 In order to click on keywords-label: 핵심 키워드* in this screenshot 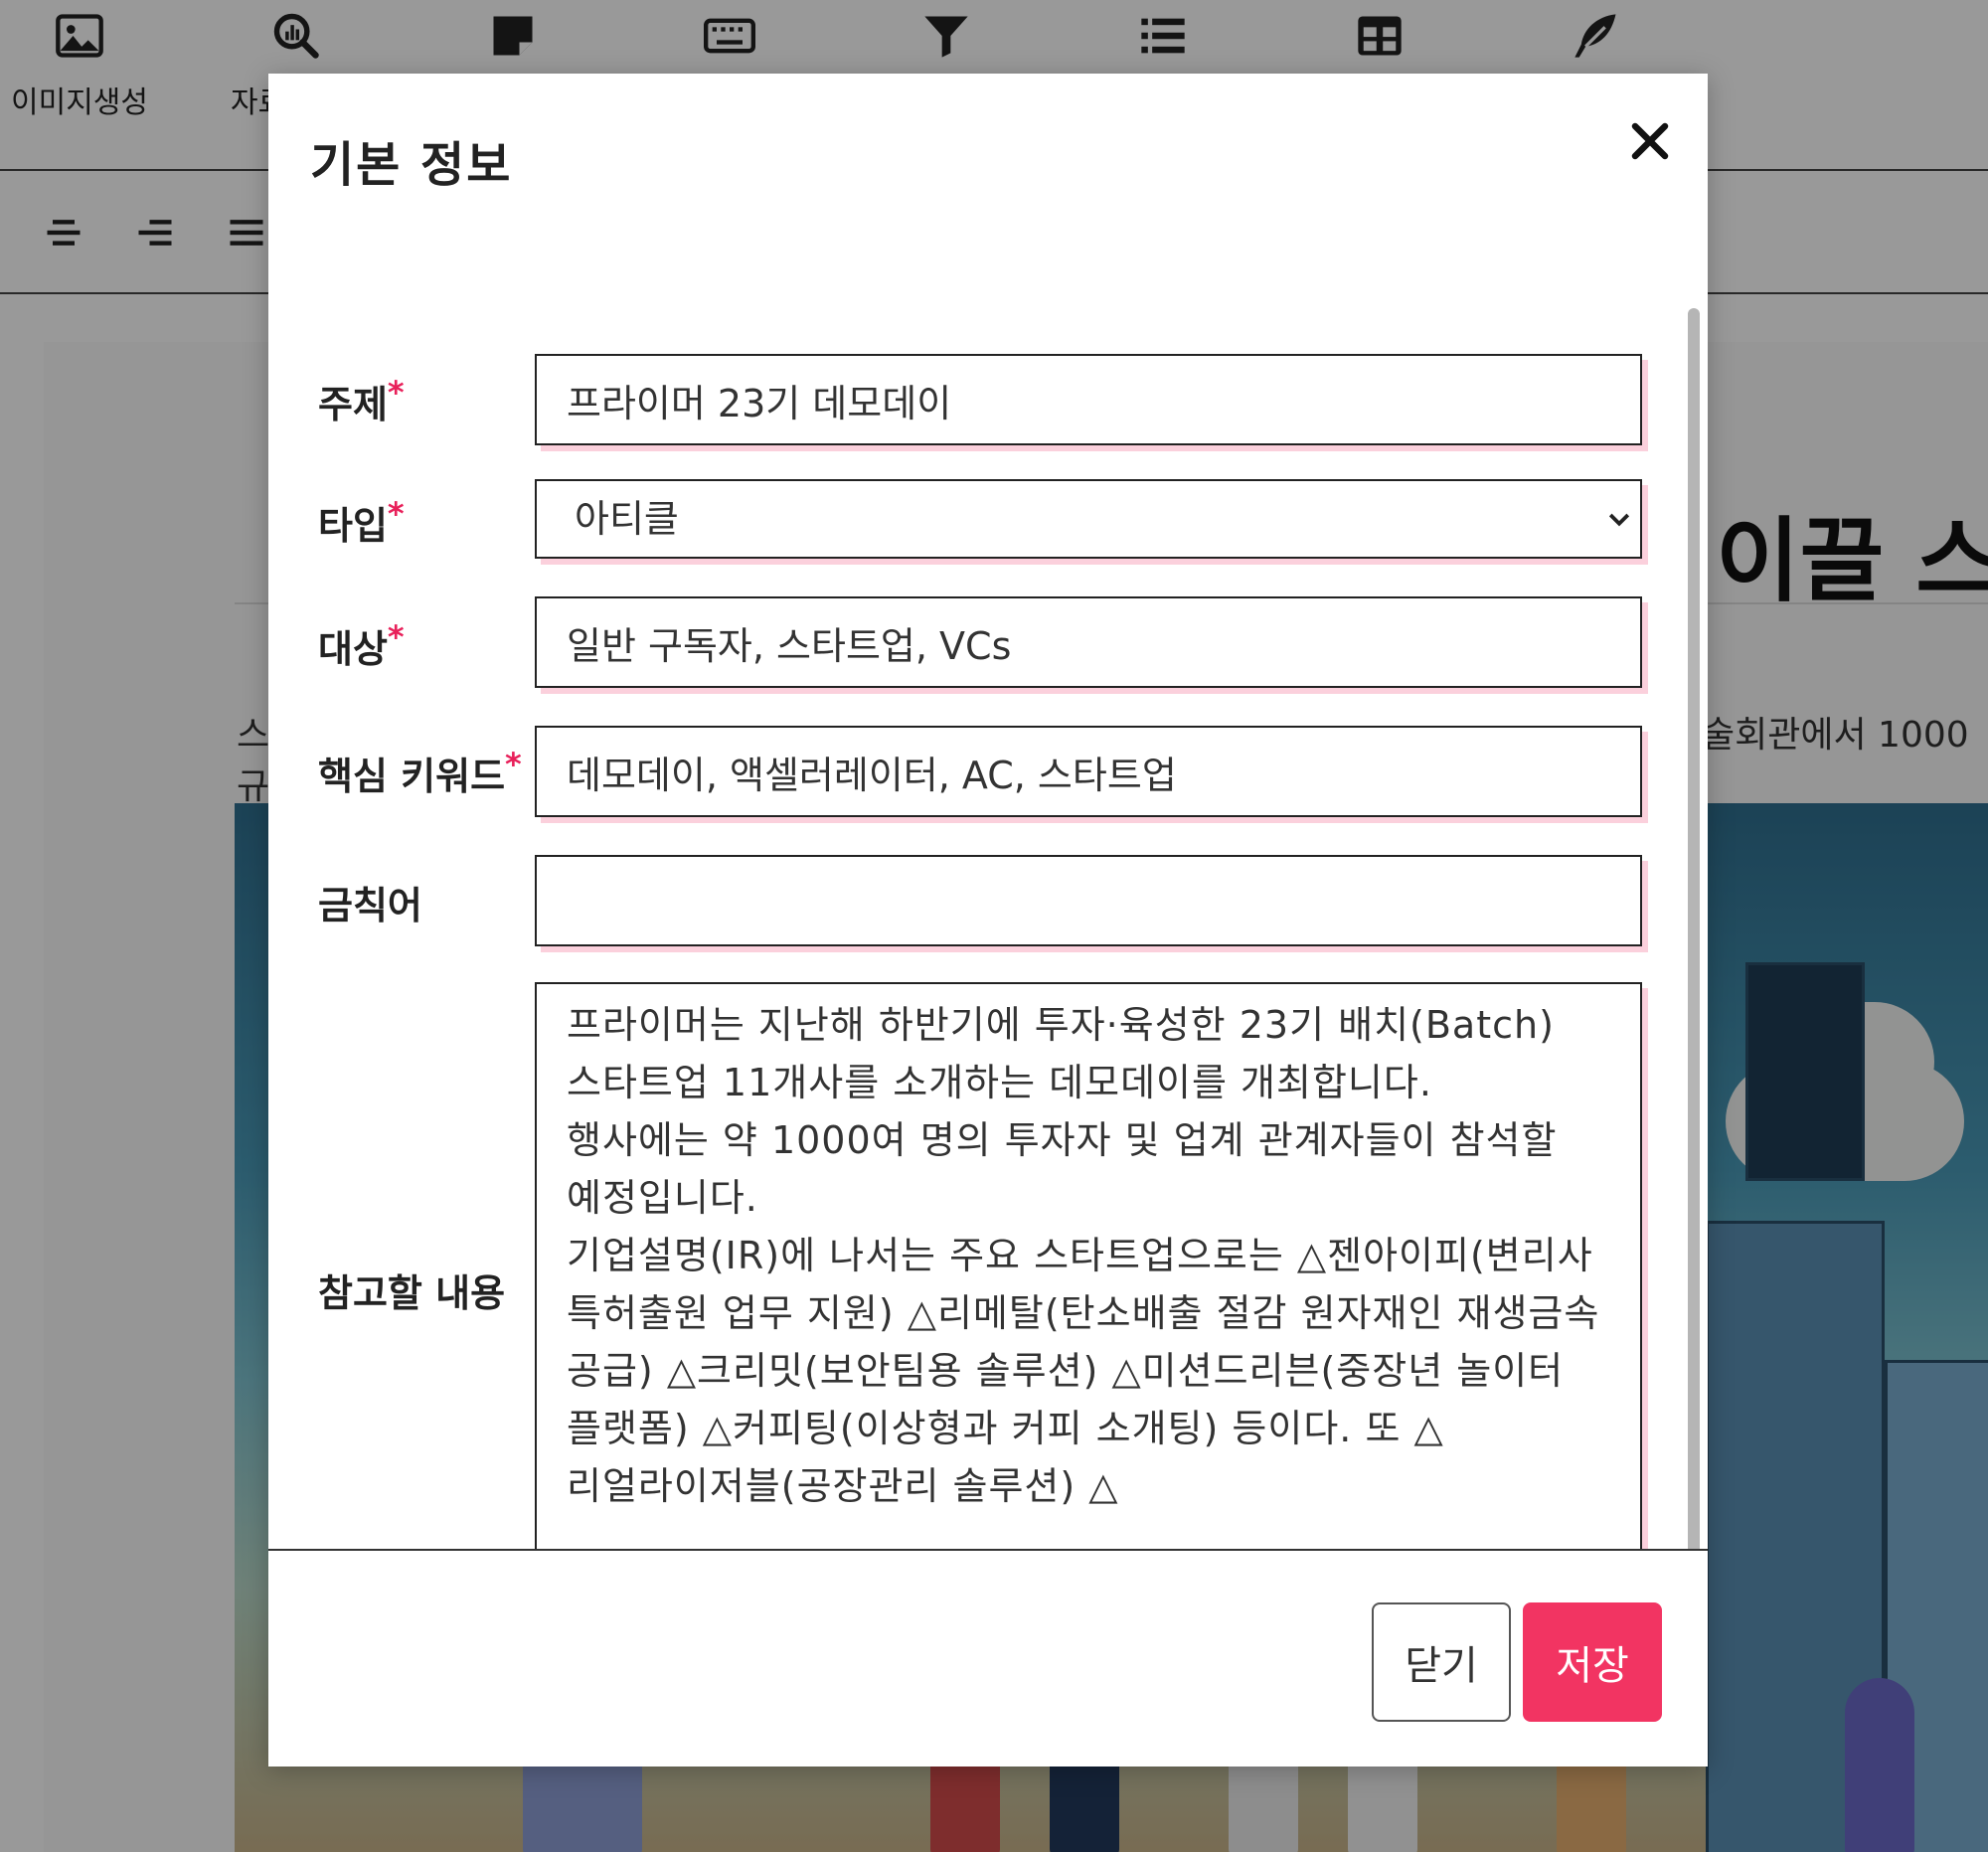, I will do `click(420, 773)`.